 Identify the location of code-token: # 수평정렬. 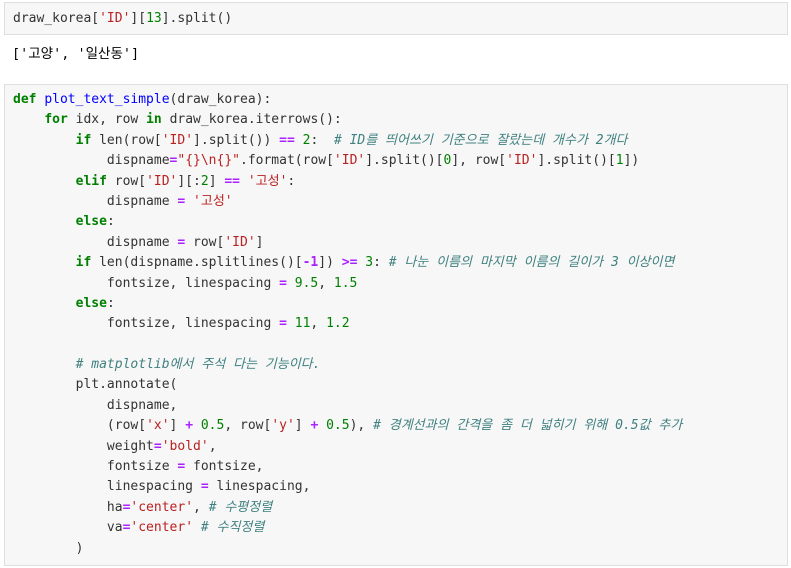
(240, 507).